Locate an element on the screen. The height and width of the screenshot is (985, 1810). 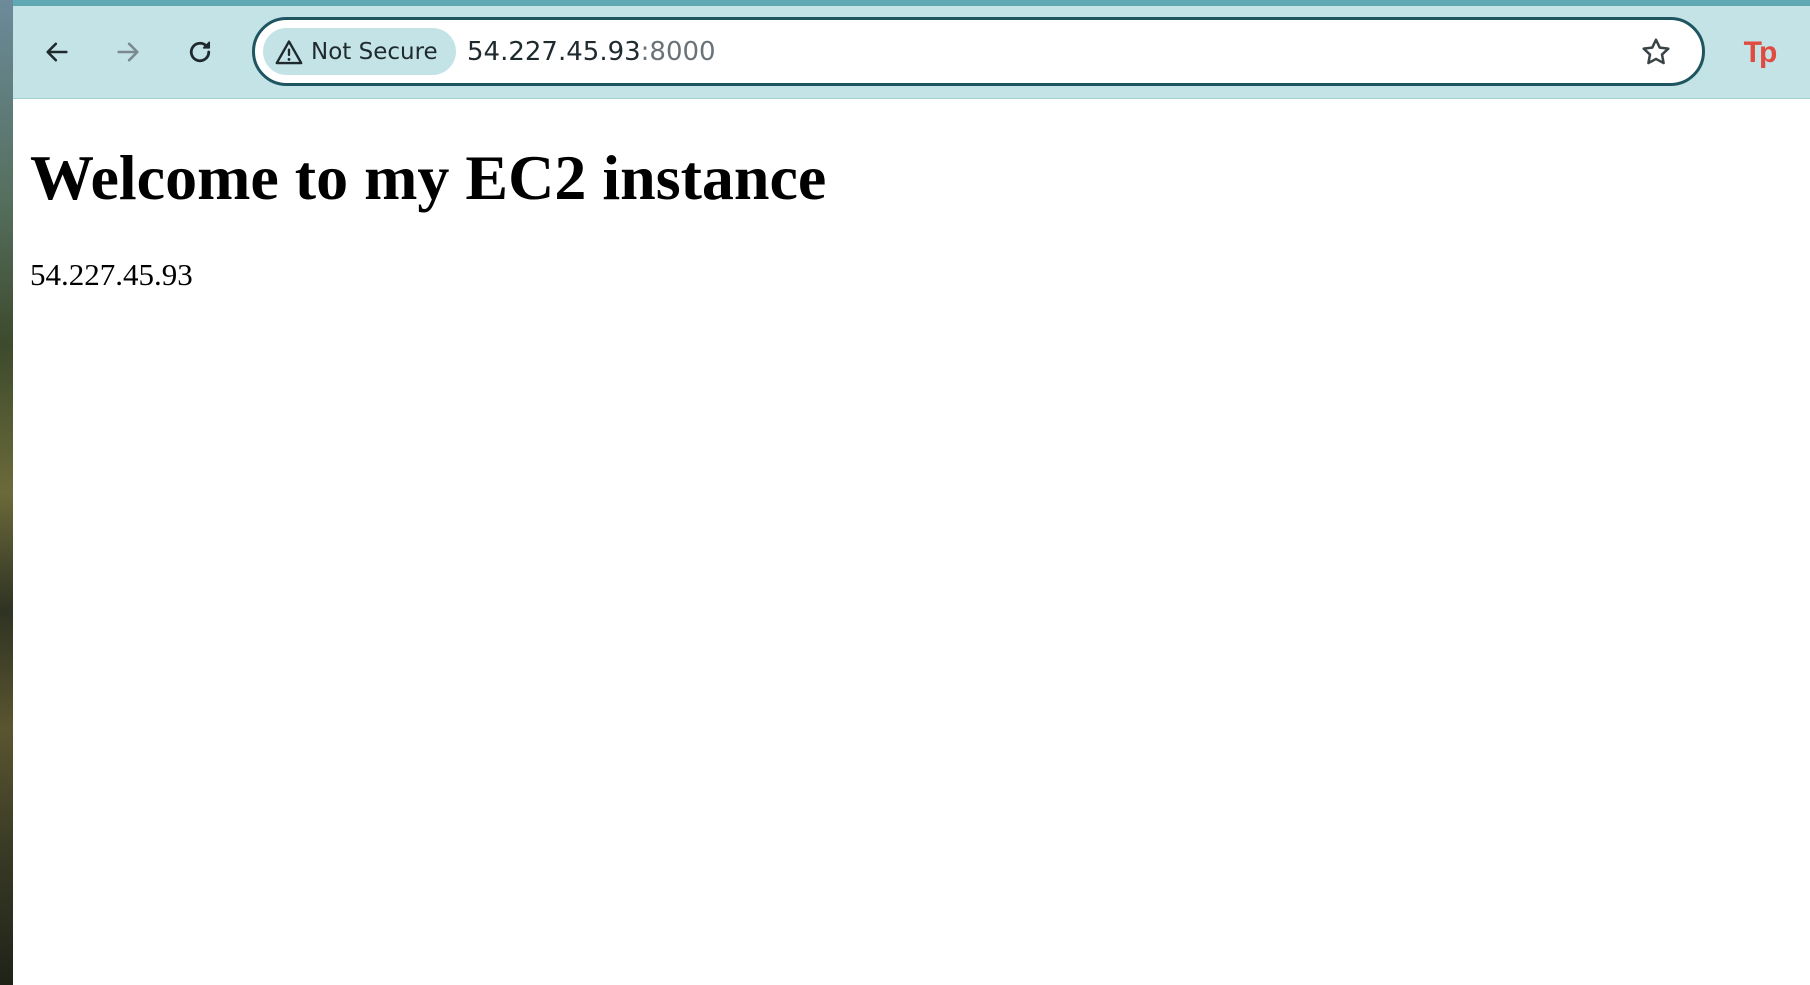
security-label: Not Secure is located at coordinates (374, 51).